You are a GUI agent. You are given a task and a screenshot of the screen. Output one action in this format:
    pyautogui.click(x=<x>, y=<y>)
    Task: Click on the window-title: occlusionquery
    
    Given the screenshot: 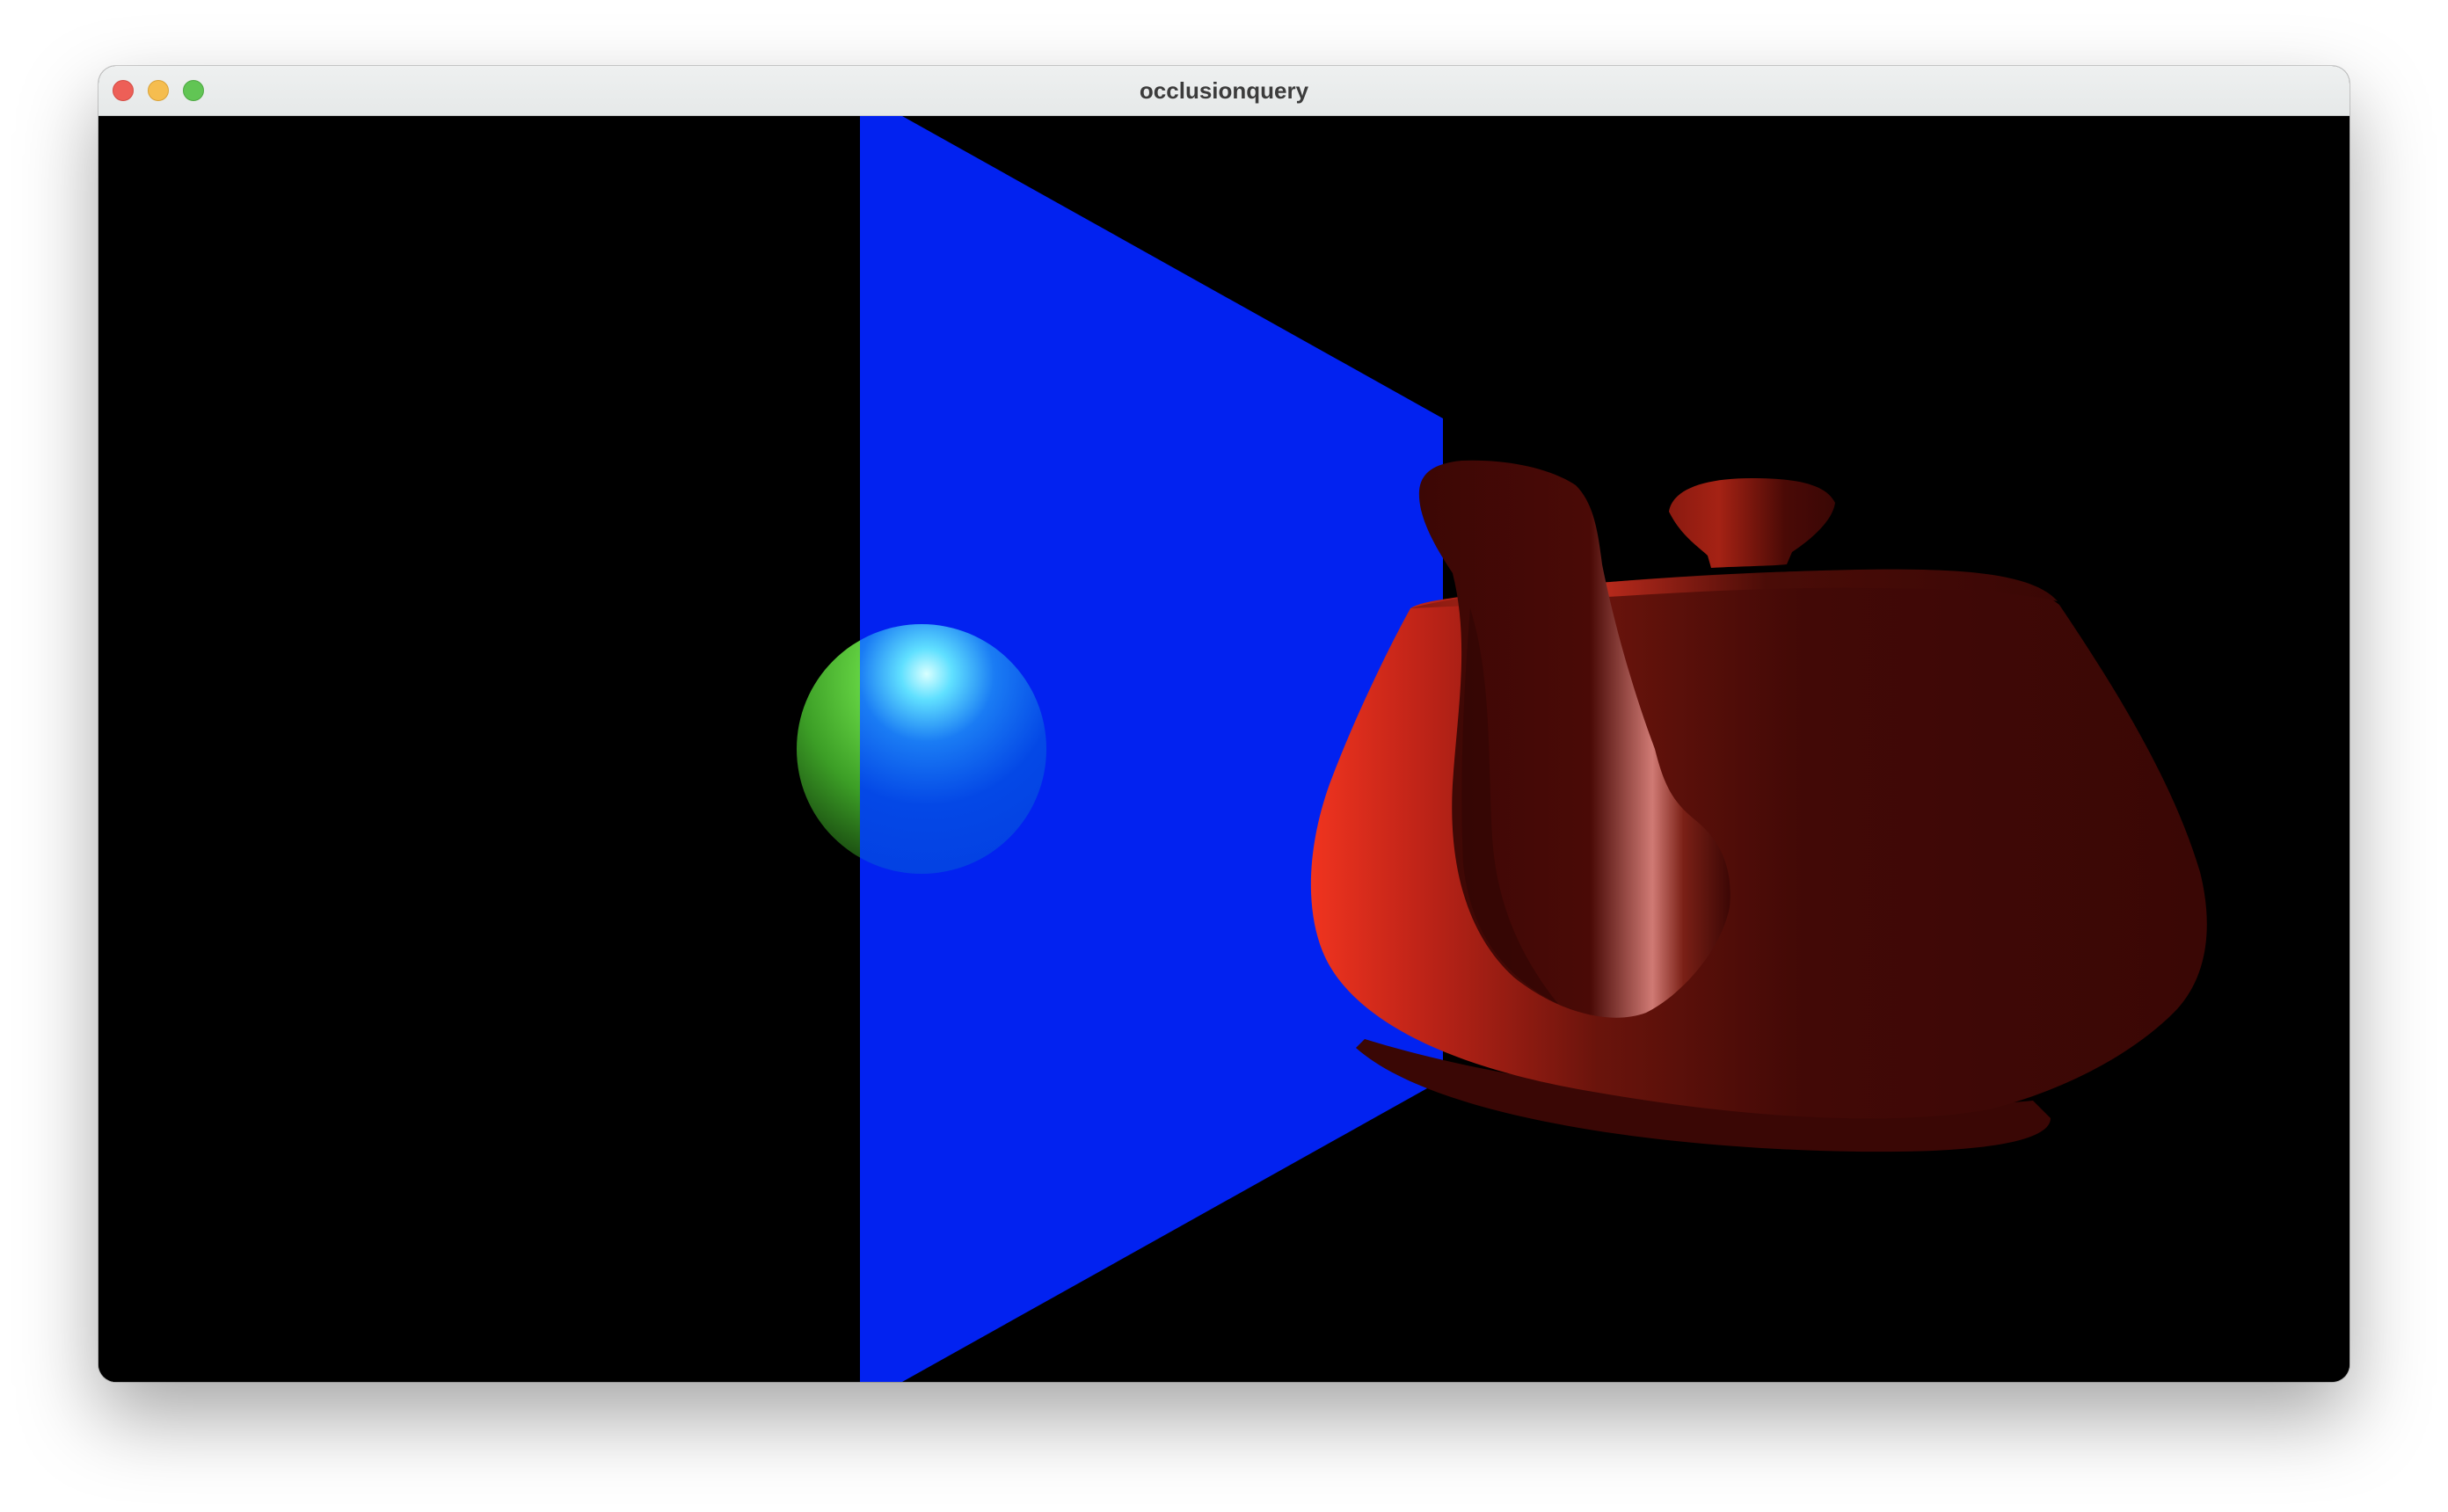 What is the action you would take?
    pyautogui.click(x=1224, y=91)
    